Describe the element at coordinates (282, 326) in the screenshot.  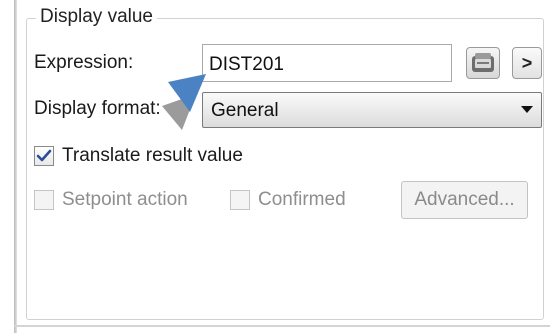
I see `panel-bottom-border` at that location.